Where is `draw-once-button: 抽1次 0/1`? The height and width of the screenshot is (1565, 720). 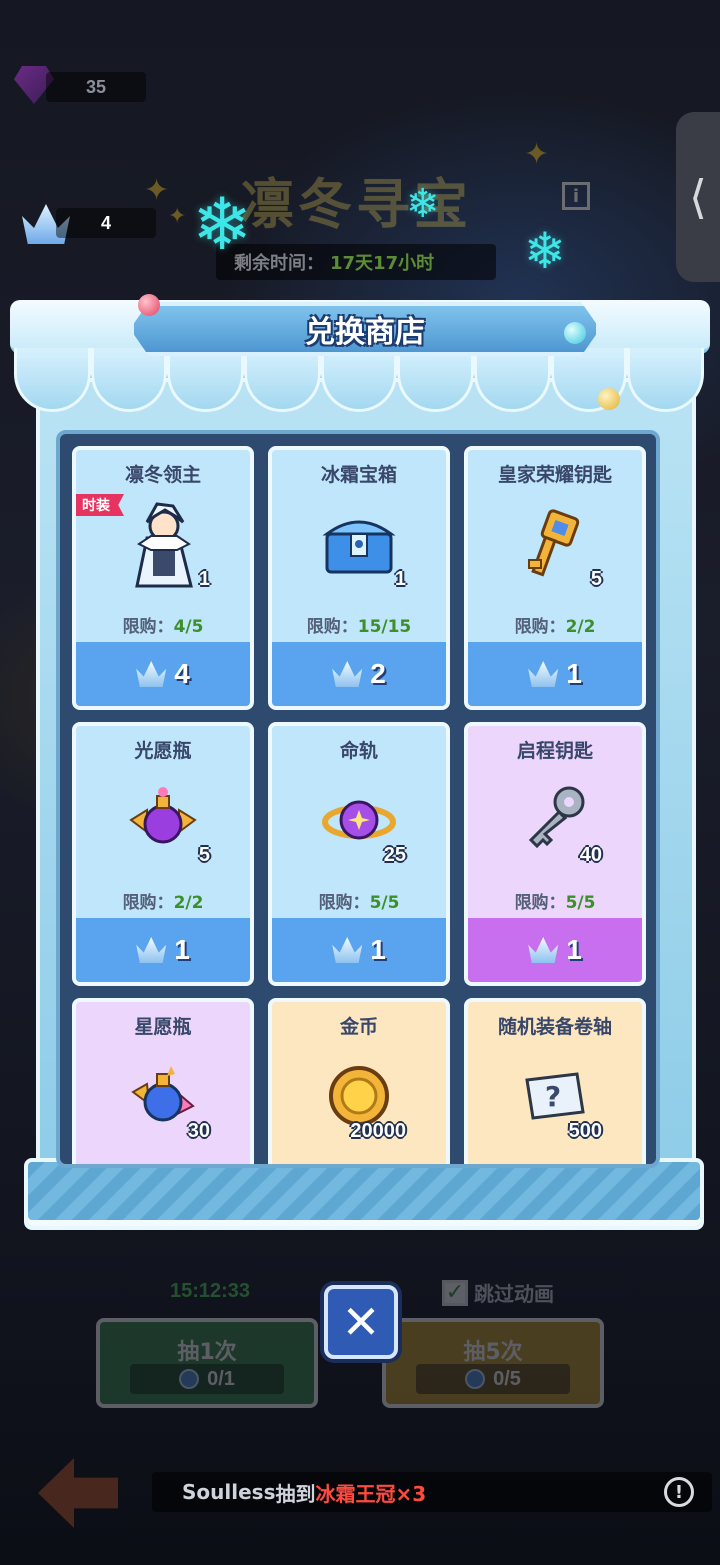 draw-once-button: 抽1次 0/1 is located at coordinates (207, 1363).